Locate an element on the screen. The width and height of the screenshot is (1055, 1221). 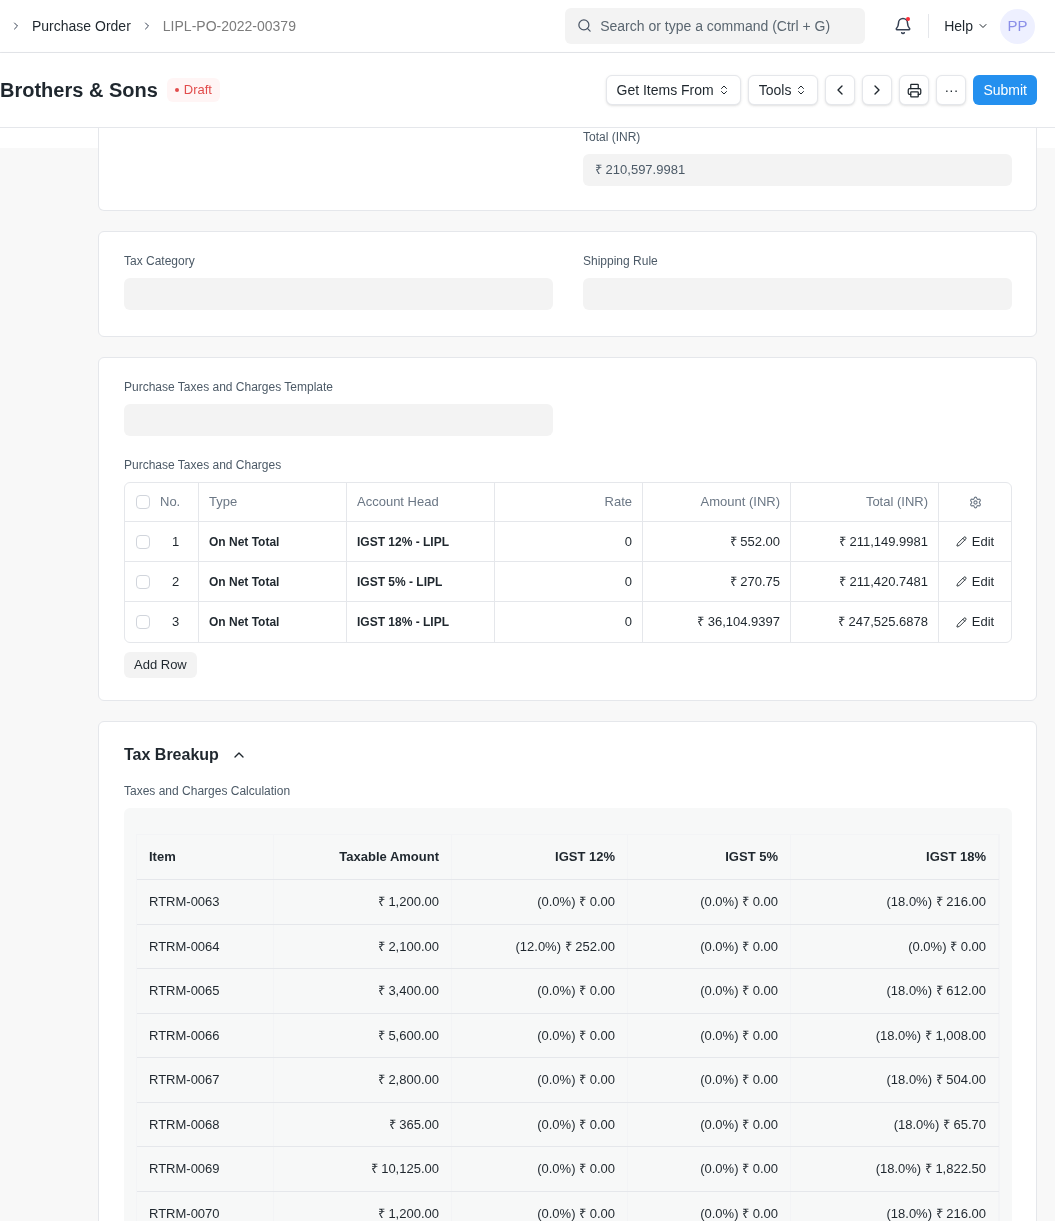
notification-button is located at coordinates (903, 26).